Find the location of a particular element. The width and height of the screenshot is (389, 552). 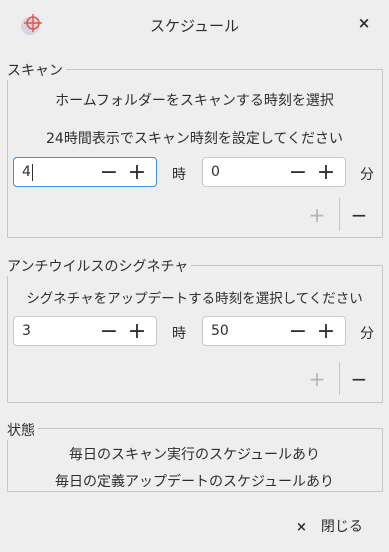

scan-hour-value: 4 is located at coordinates (26, 172).